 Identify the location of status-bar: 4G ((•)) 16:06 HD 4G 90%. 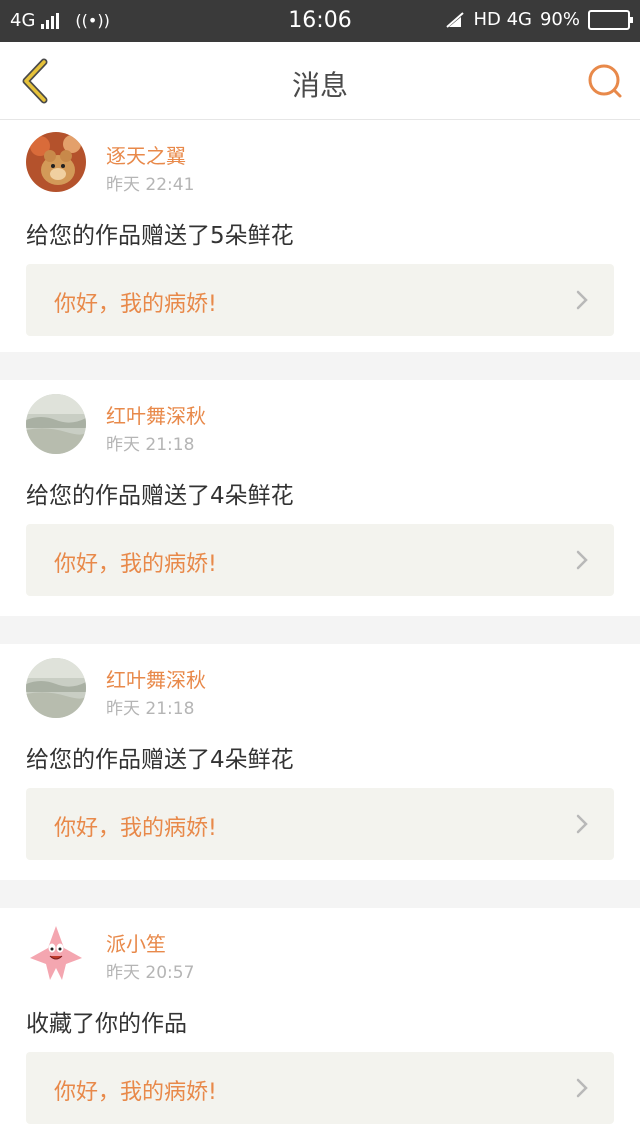
(320, 21).